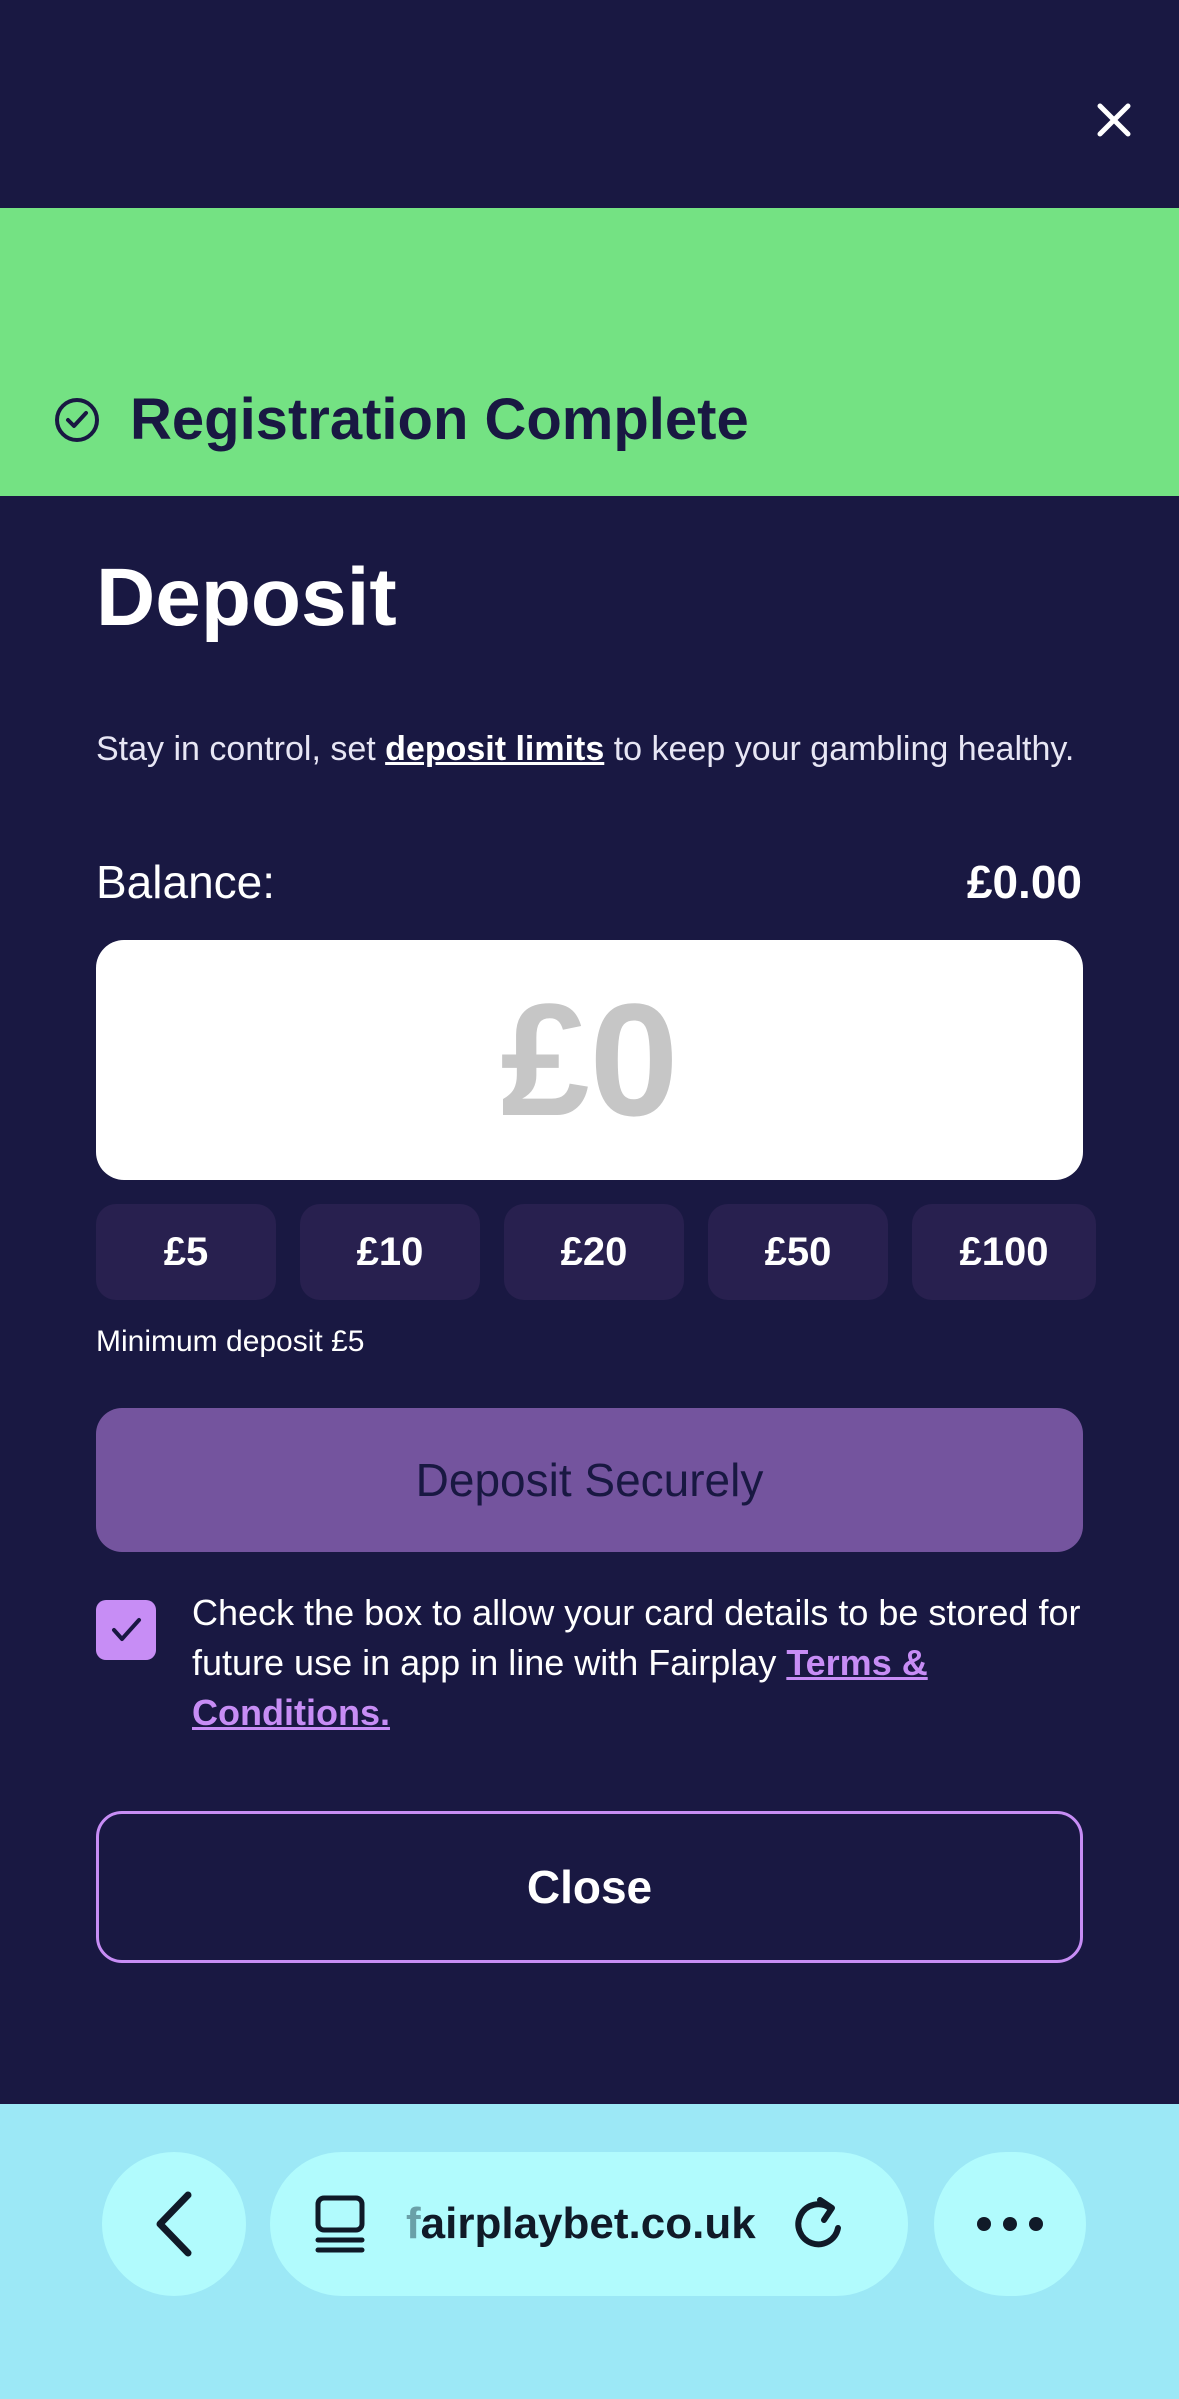 The height and width of the screenshot is (2399, 1179). Describe the element at coordinates (589, 1887) in the screenshot. I see `close-button: Close` at that location.